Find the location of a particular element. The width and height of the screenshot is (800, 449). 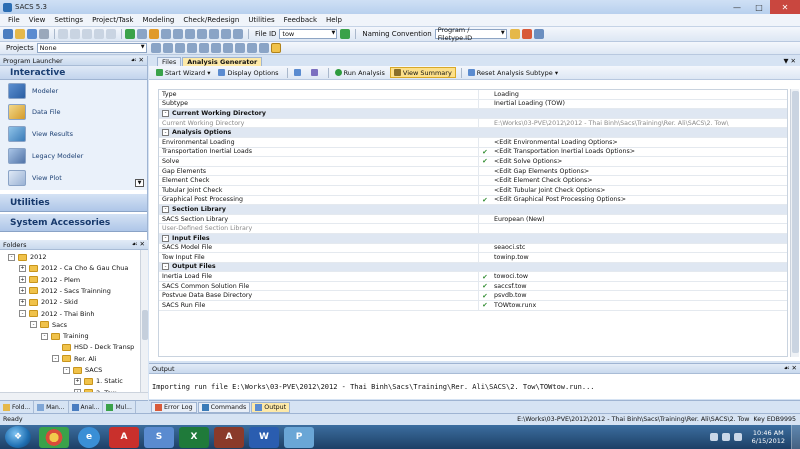

reset-analysis-subtype-button: Reset Analysis Subtype ▾ is located at coordinates (513, 72).